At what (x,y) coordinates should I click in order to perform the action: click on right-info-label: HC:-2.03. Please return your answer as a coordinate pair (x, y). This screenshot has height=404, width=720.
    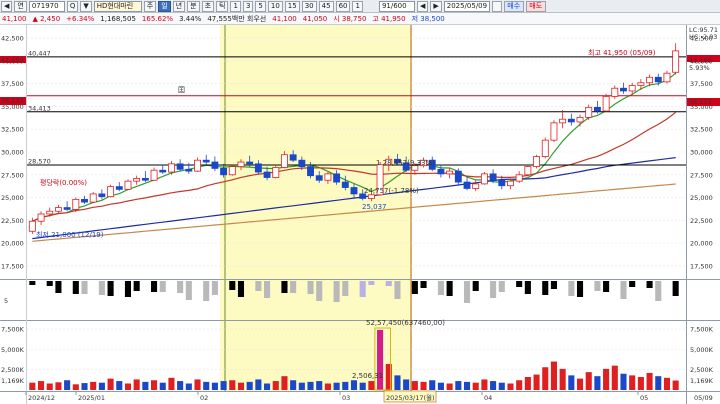
    Looking at the image, I should click on (703, 37).